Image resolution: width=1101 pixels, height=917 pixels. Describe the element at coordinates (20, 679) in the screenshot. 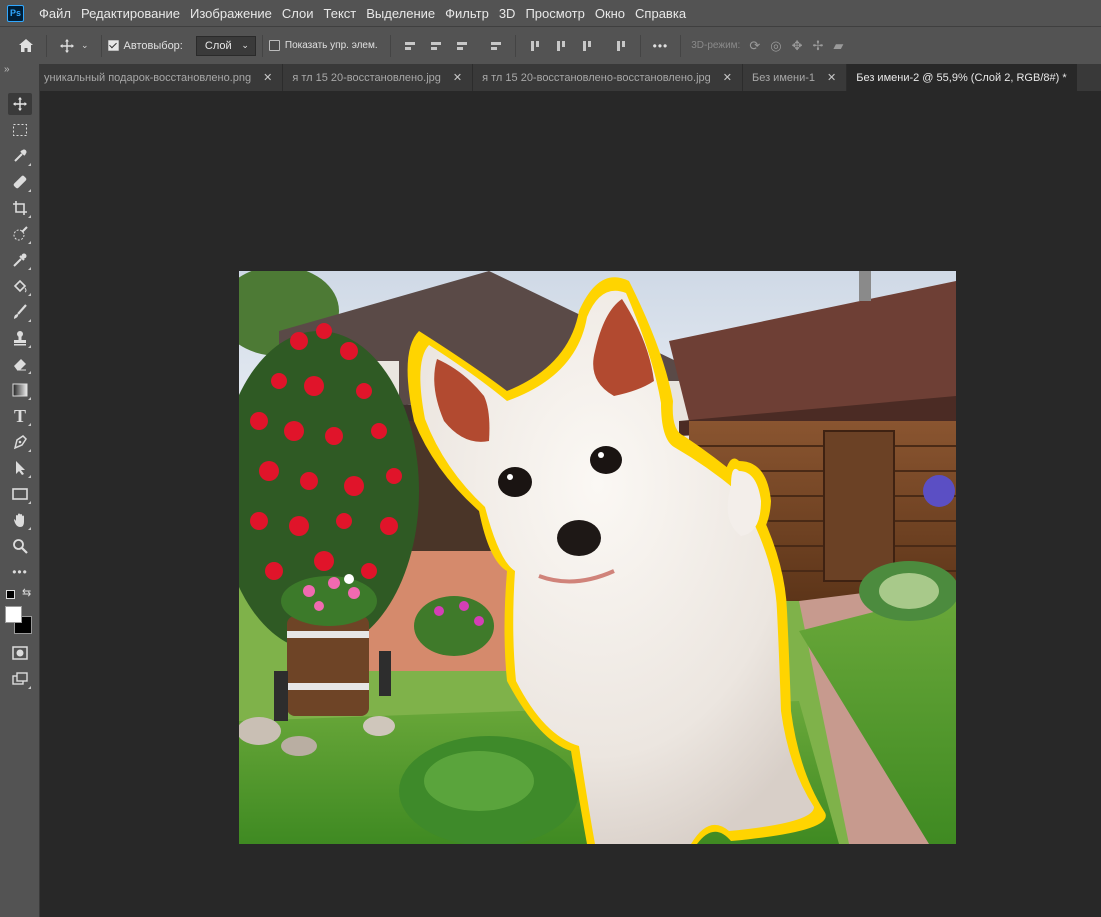

I see `screen-mode-button` at that location.